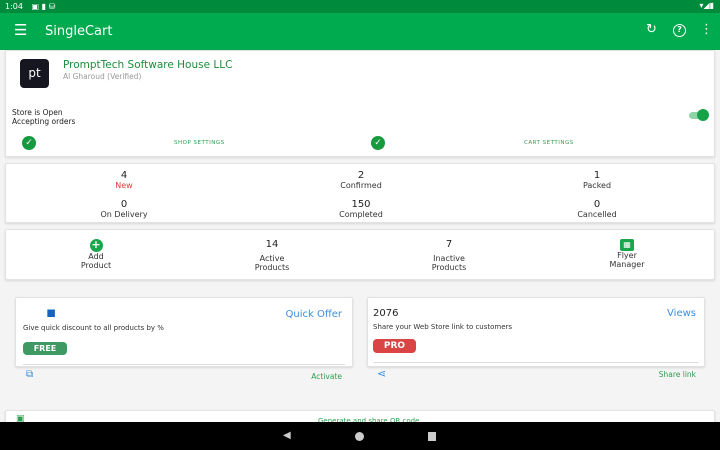 The image size is (720, 450). Describe the element at coordinates (14, 6) in the screenshot. I see `status-time: 1:04` at that location.